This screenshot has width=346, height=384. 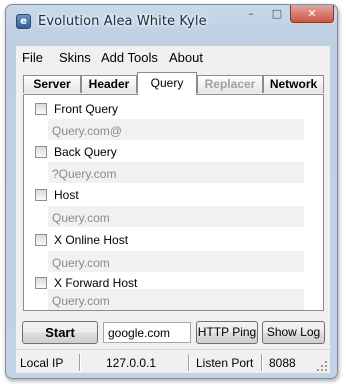 What do you see at coordinates (52, 84) in the screenshot?
I see `tab-server: Server` at bounding box center [52, 84].